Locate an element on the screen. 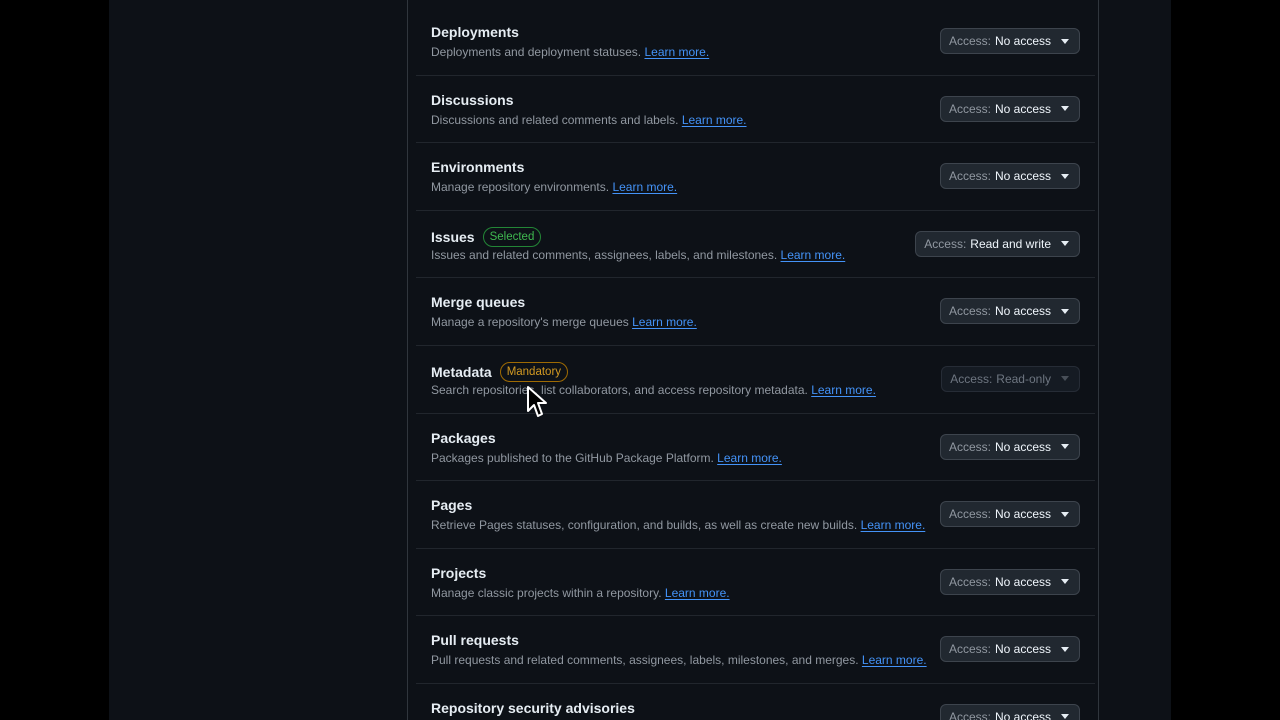 The width and height of the screenshot is (1280, 720). permission-title-text: Repository security advisories is located at coordinates (533, 707).